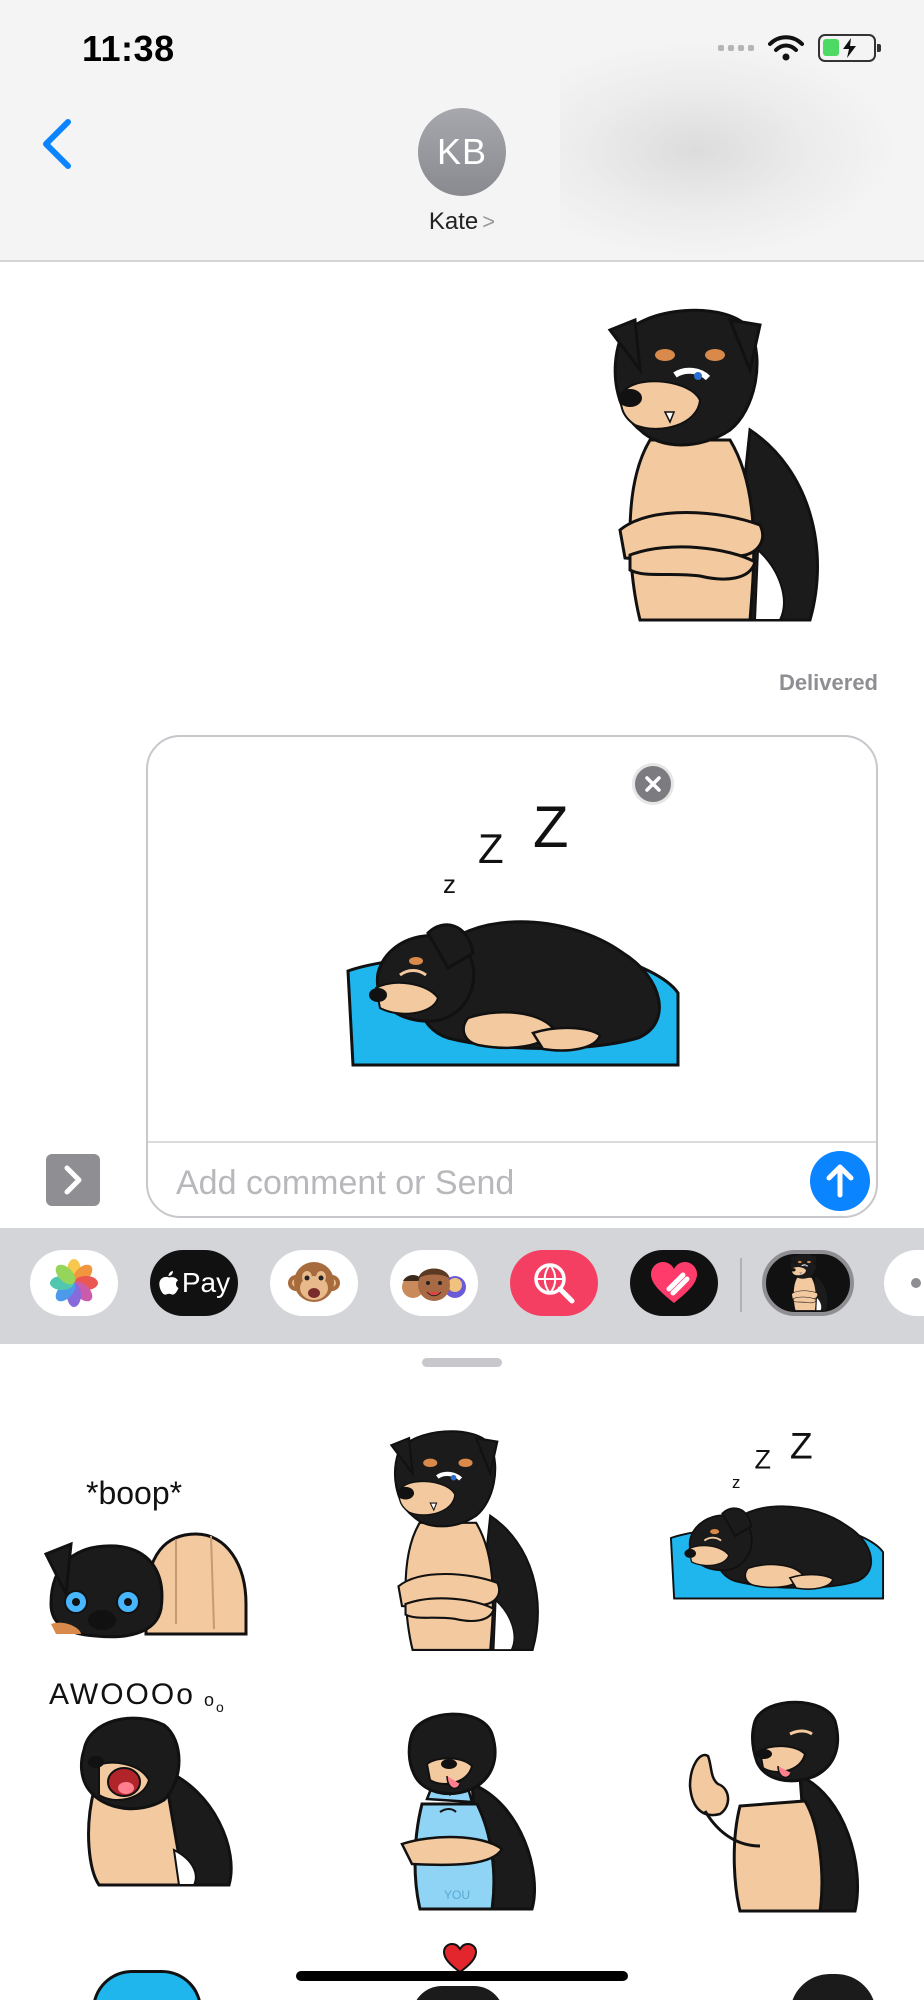  What do you see at coordinates (462, 1804) in the screenshot?
I see `sticker-hug` at bounding box center [462, 1804].